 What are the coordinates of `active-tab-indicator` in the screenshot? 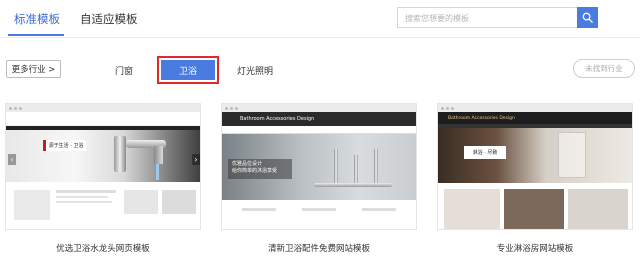 It's located at (36, 35).